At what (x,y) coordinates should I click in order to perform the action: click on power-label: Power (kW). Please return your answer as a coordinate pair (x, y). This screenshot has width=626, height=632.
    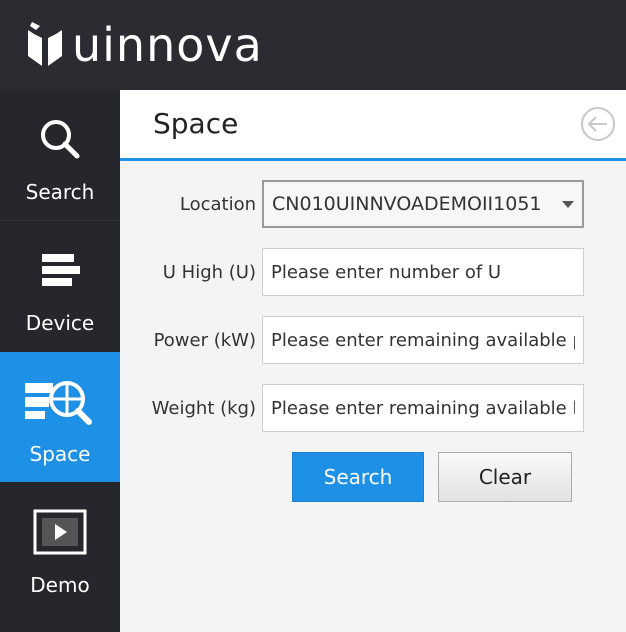
    Looking at the image, I should click on (204, 340).